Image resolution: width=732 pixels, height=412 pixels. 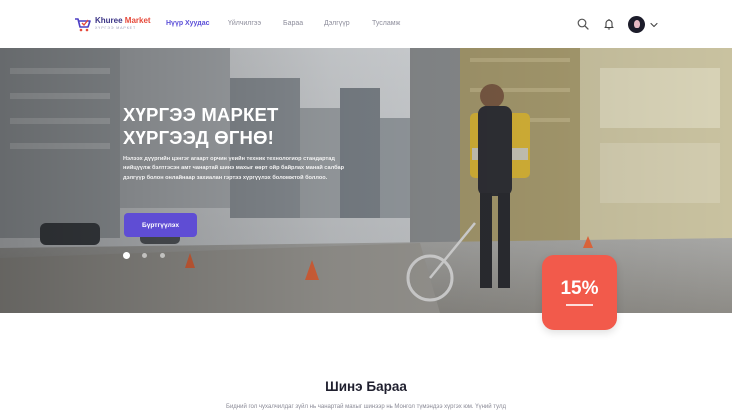 What do you see at coordinates (244, 23) in the screenshot?
I see `nav-services: Үйлчилгээ` at bounding box center [244, 23].